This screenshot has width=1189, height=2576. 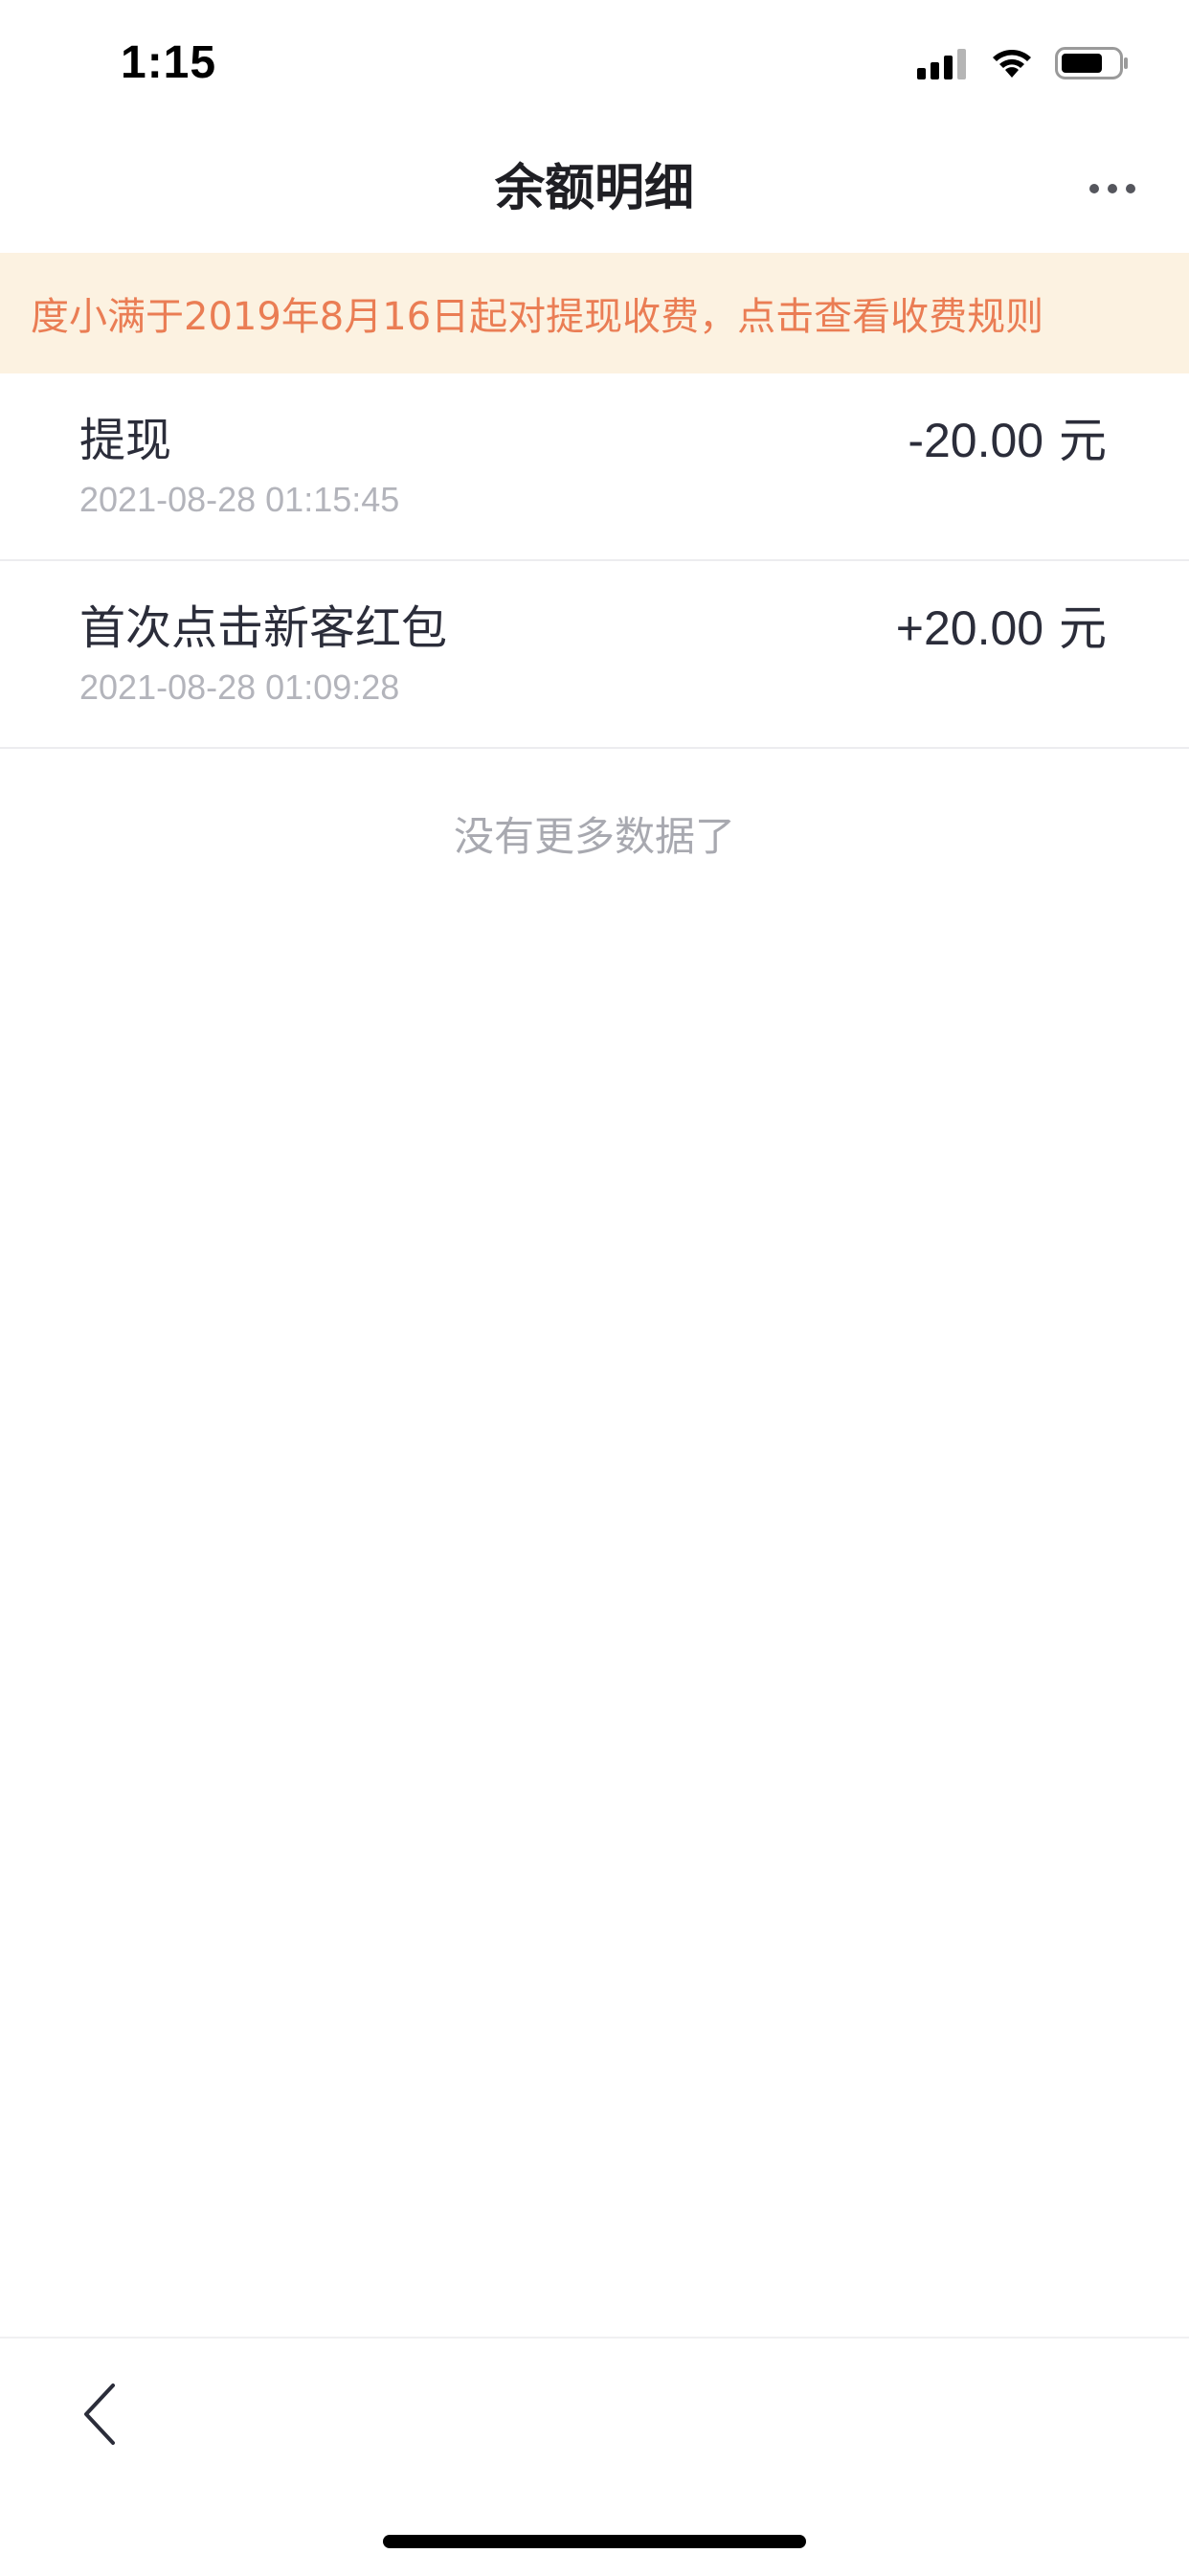 What do you see at coordinates (537, 313) in the screenshot?
I see `fee-notice-text: 度小满于2019年8月16日起对提现收费，点击查看收费规则` at bounding box center [537, 313].